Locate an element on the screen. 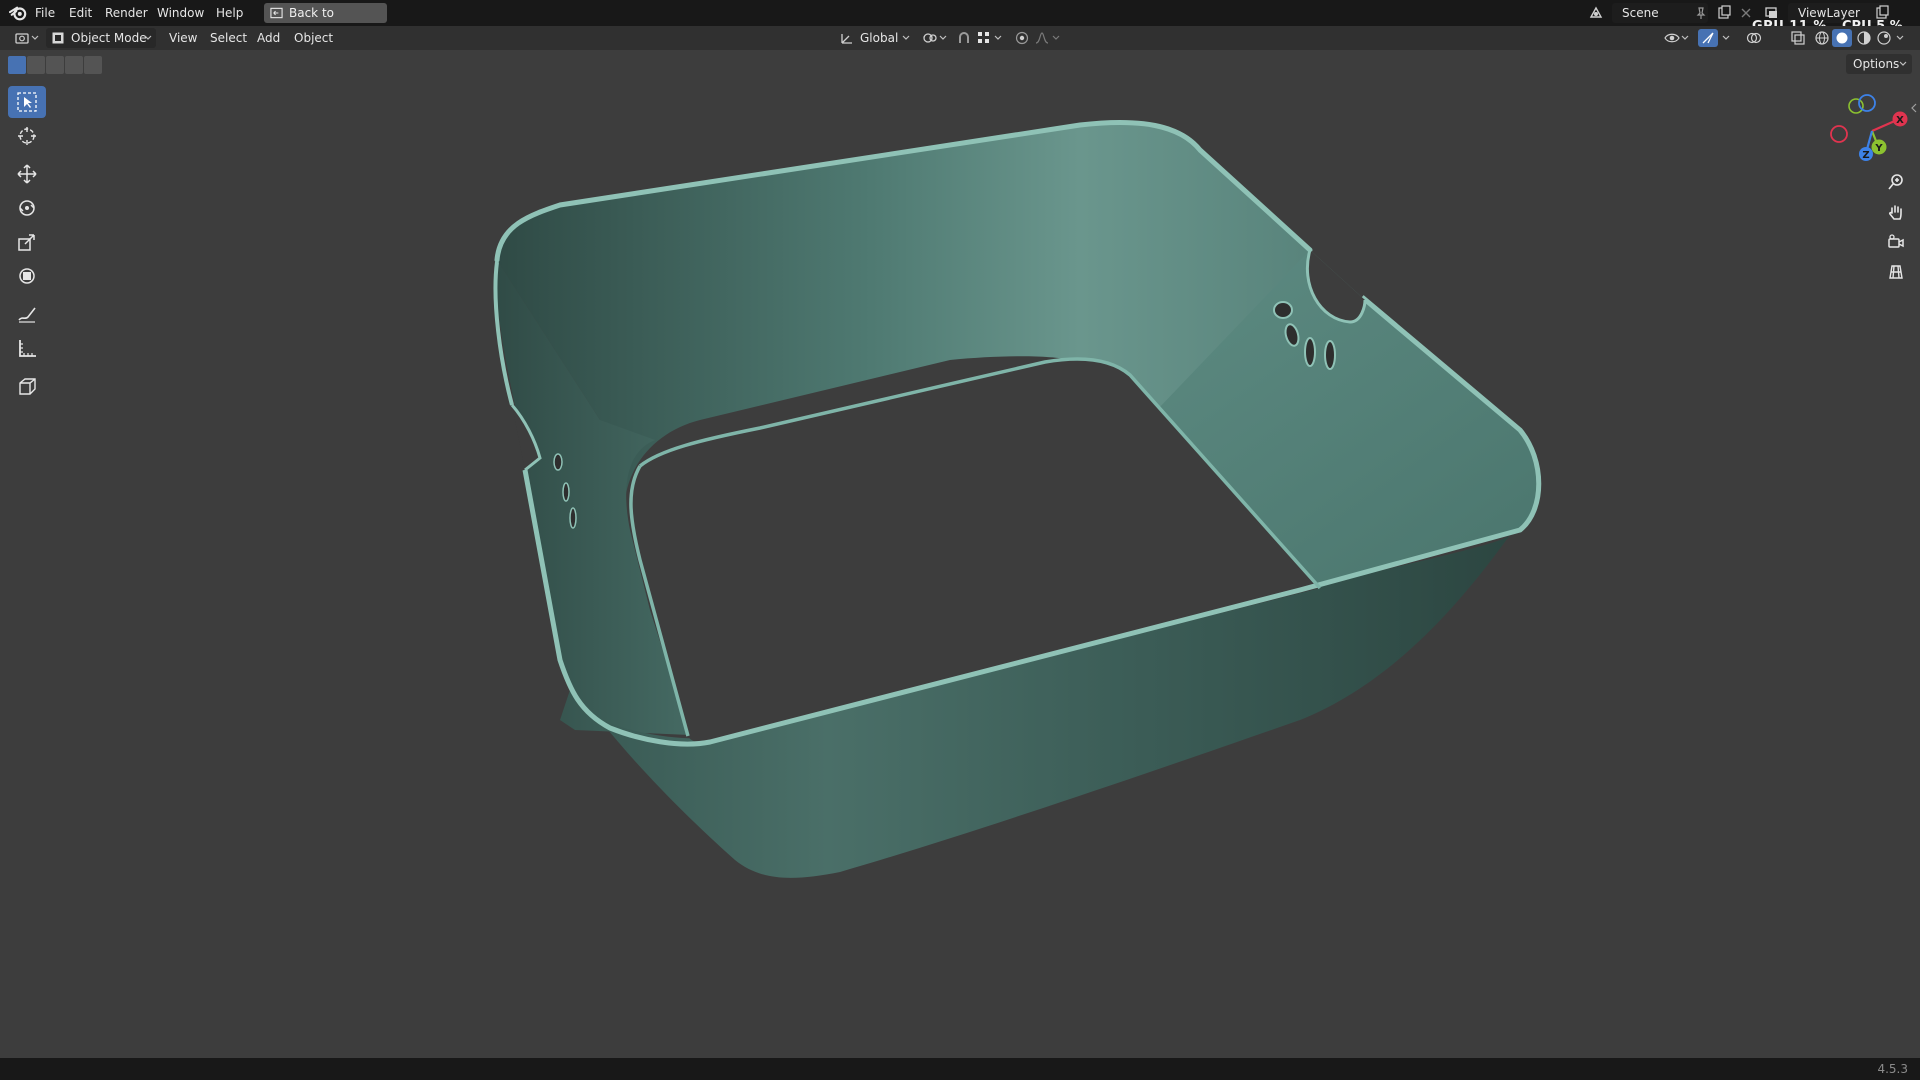 Image resolution: width=1920 pixels, height=1080 pixels. scale-icon is located at coordinates (26, 242).